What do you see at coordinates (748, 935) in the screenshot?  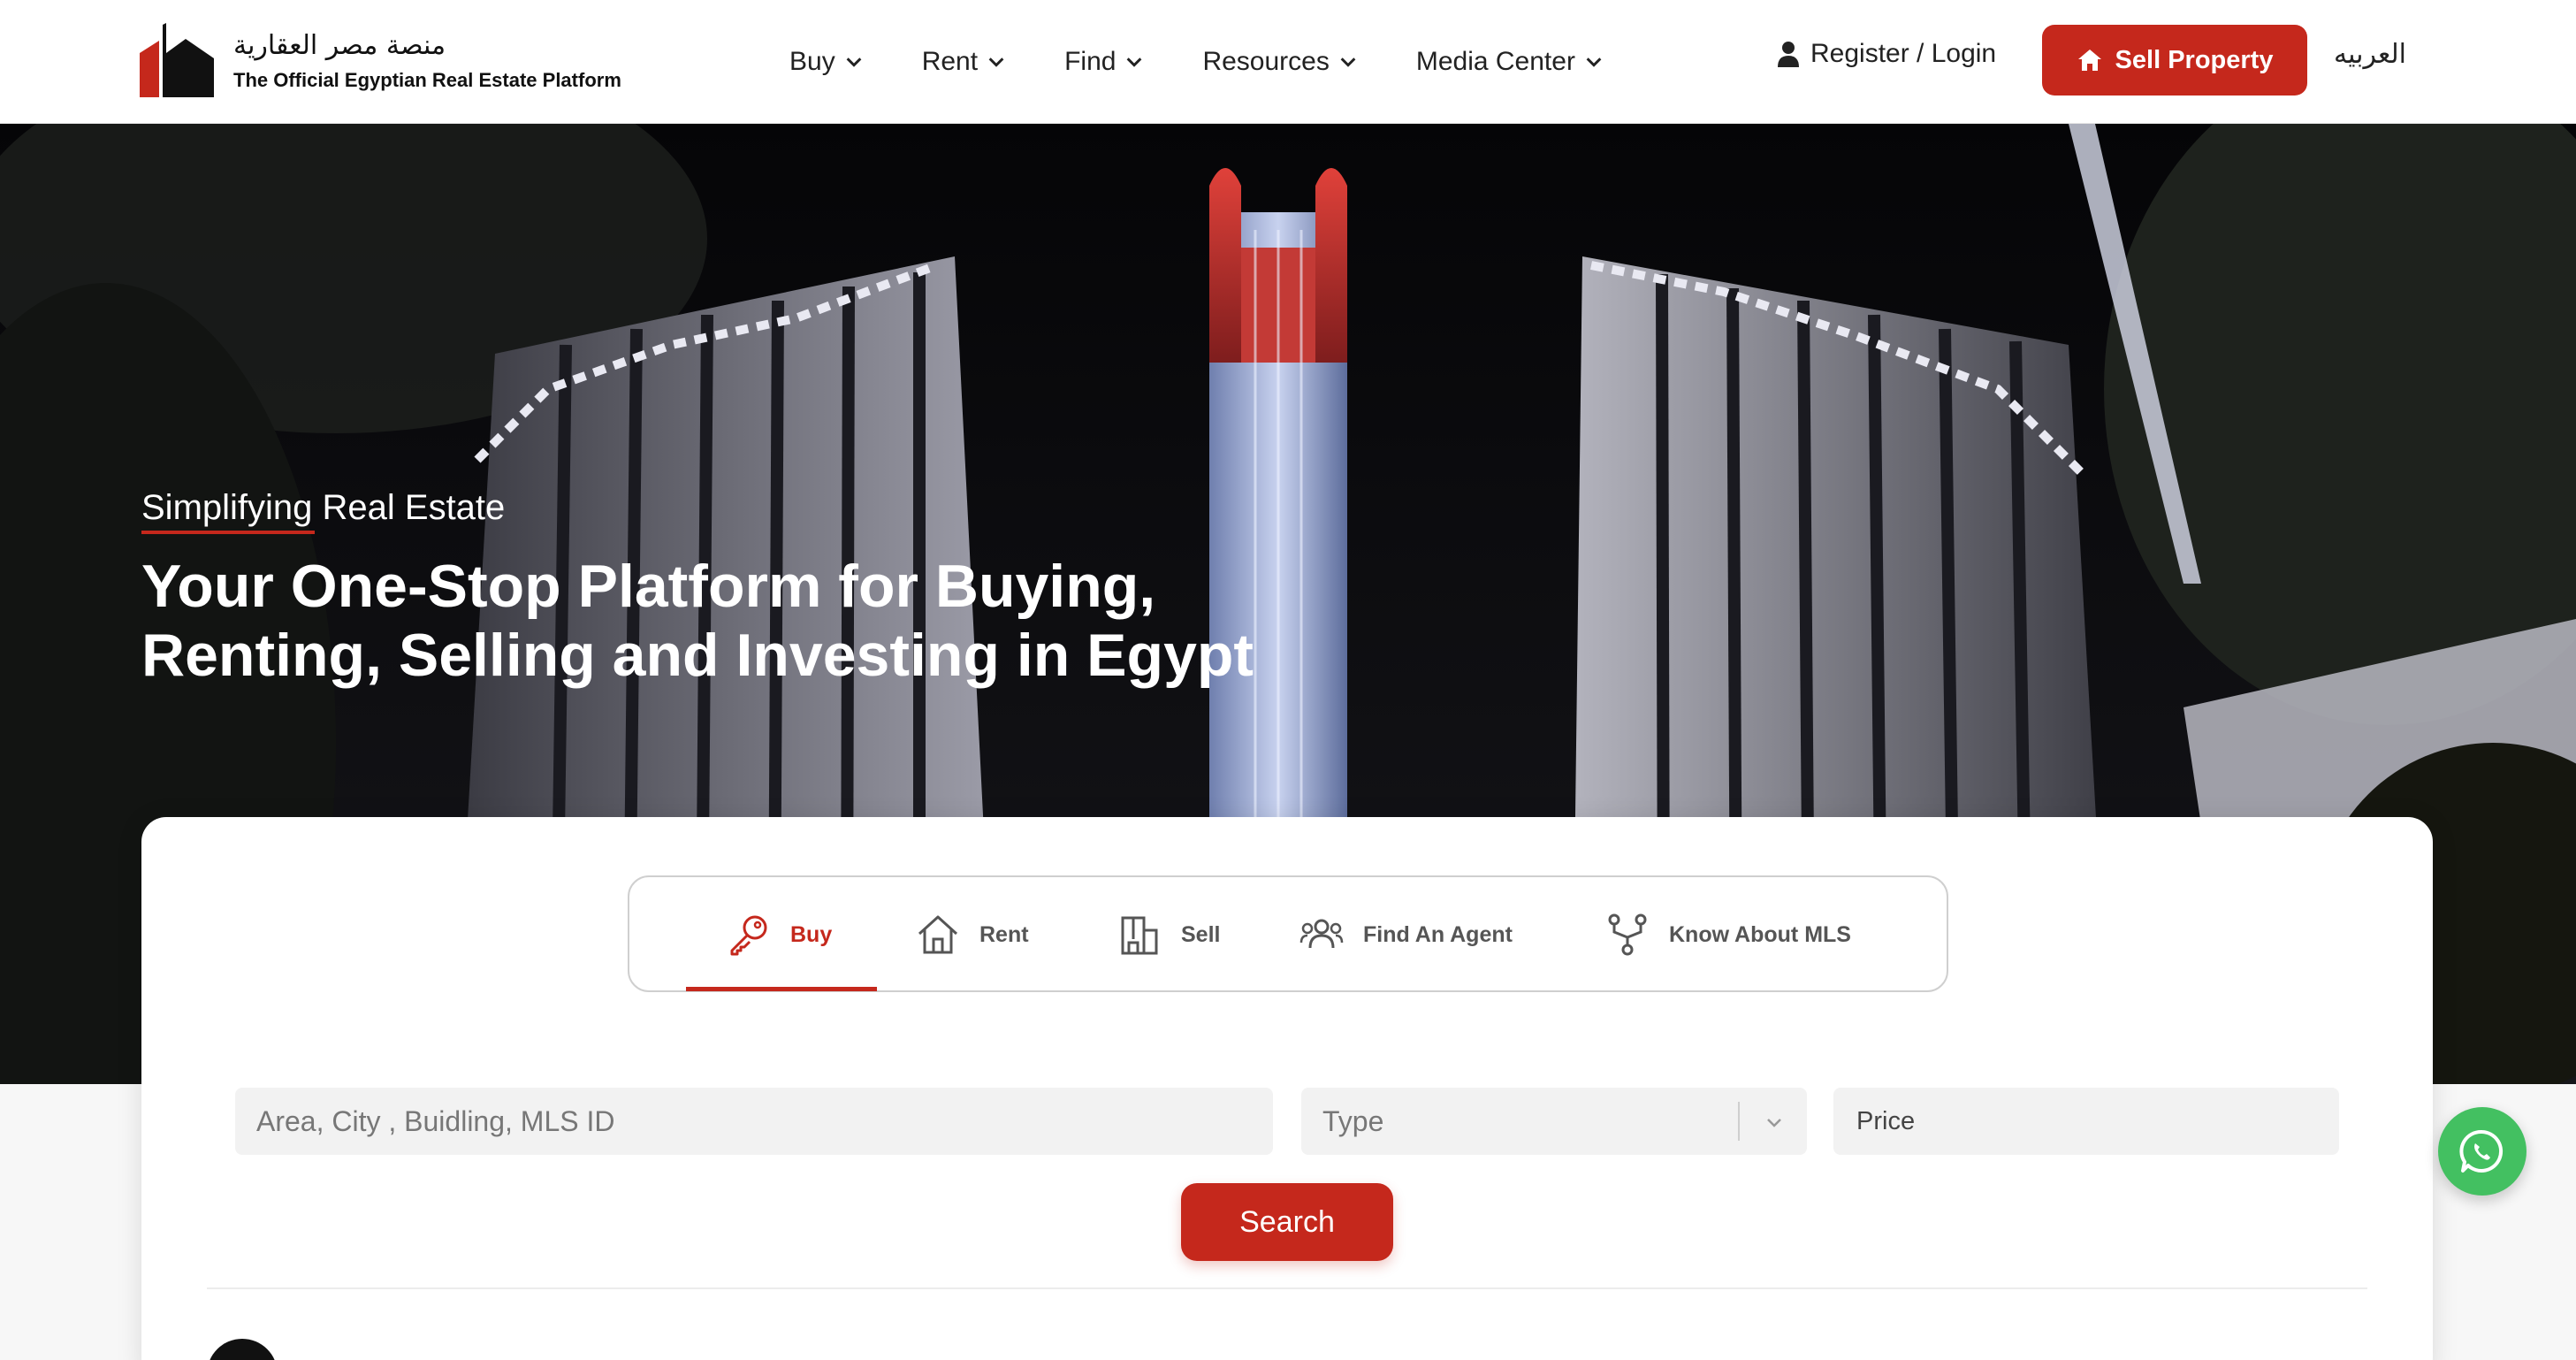 I see `key-icon` at bounding box center [748, 935].